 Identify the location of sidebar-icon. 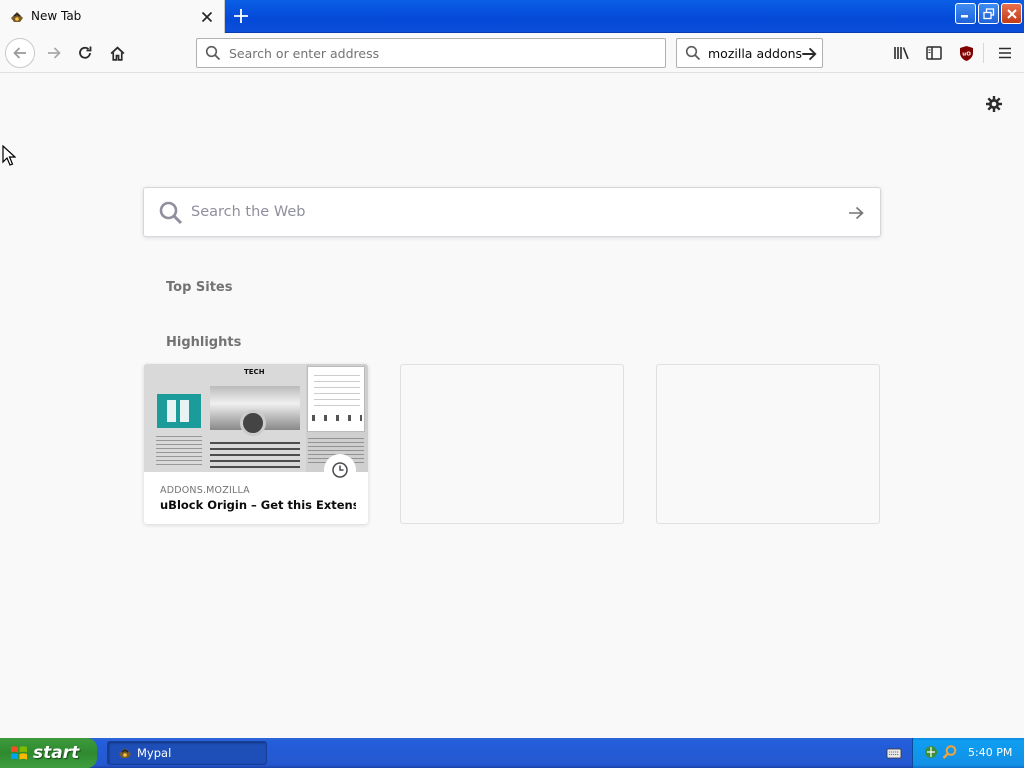
(934, 53).